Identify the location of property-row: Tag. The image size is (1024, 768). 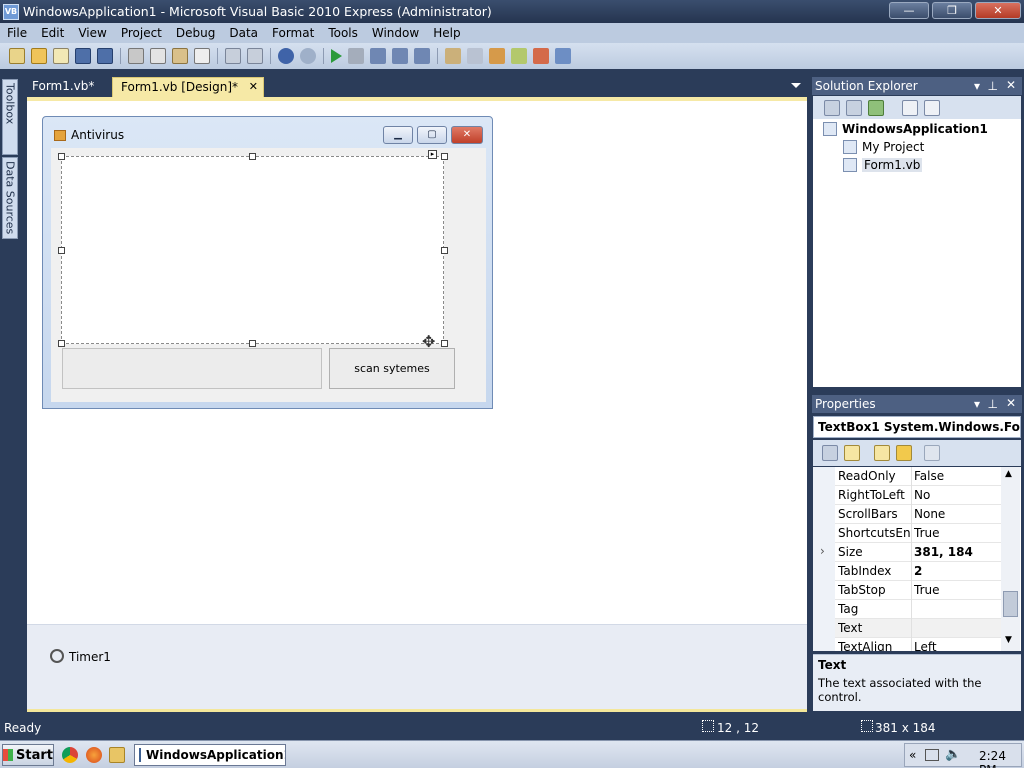
(907, 609).